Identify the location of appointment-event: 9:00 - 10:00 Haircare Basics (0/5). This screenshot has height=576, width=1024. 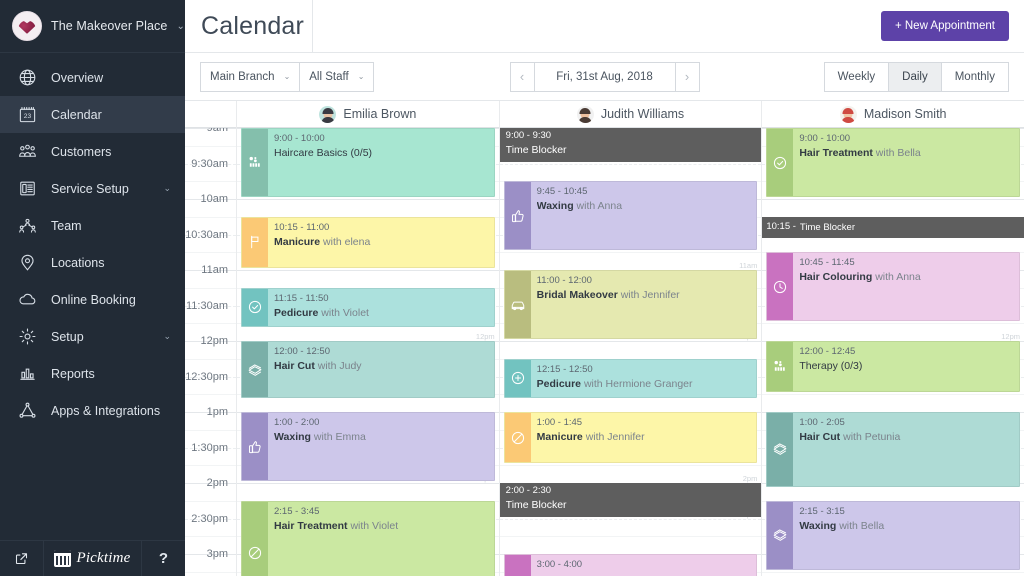
(368, 162).